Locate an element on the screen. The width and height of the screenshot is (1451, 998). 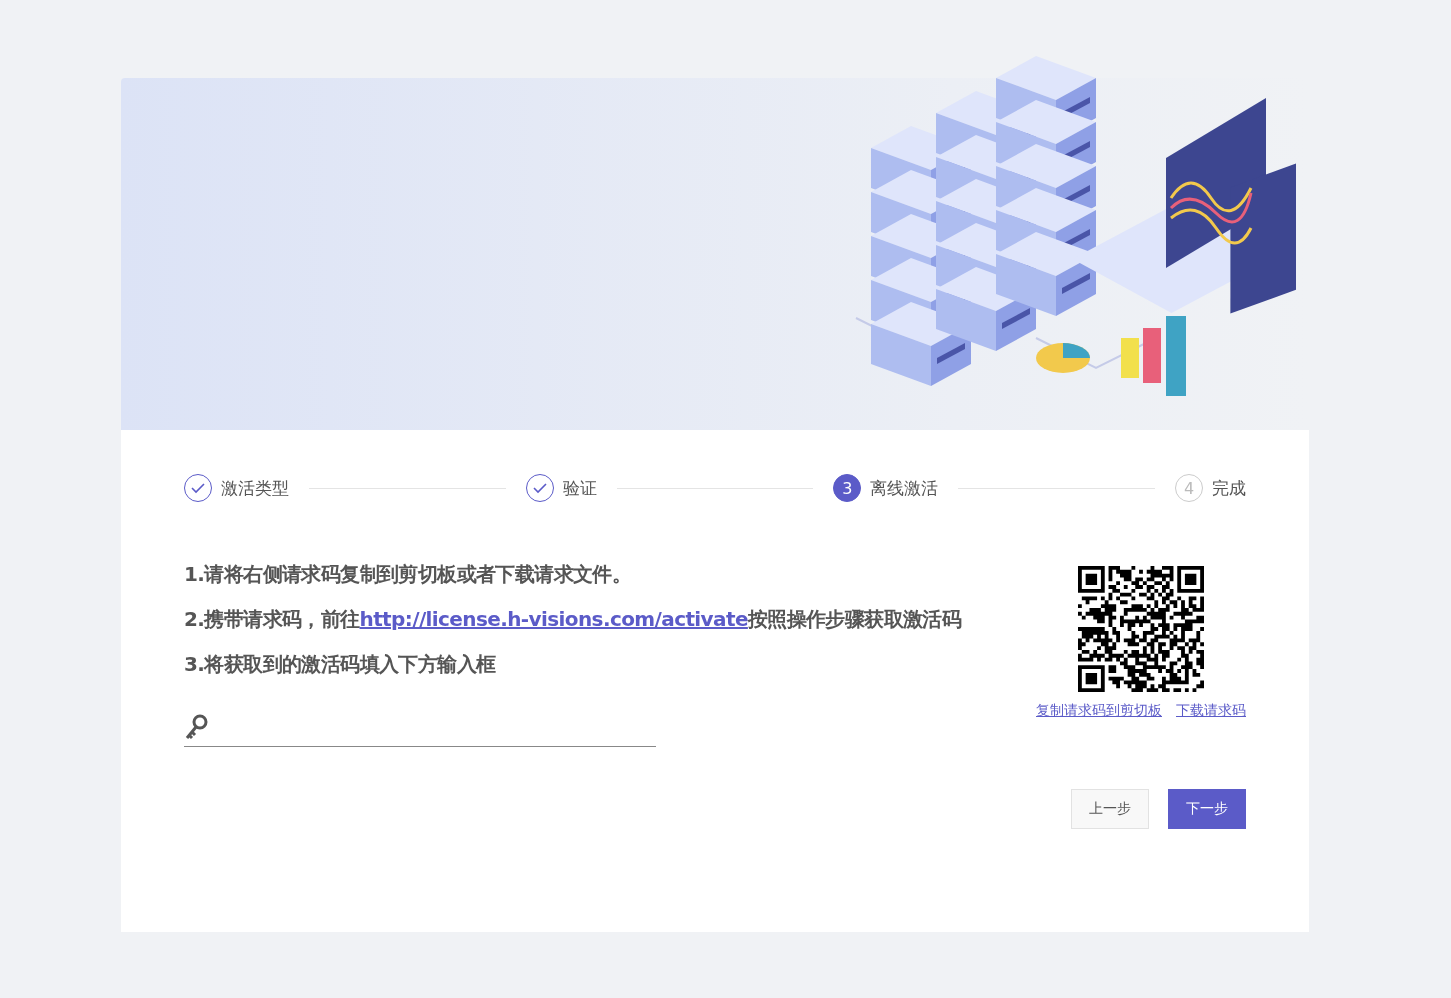
step-label: 激活类型 is located at coordinates (255, 488).